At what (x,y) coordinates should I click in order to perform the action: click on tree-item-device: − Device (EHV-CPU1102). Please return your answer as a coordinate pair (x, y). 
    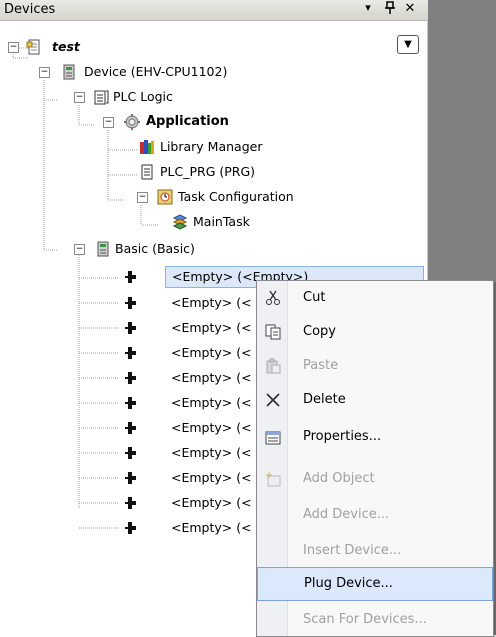
    Looking at the image, I should click on (150, 72).